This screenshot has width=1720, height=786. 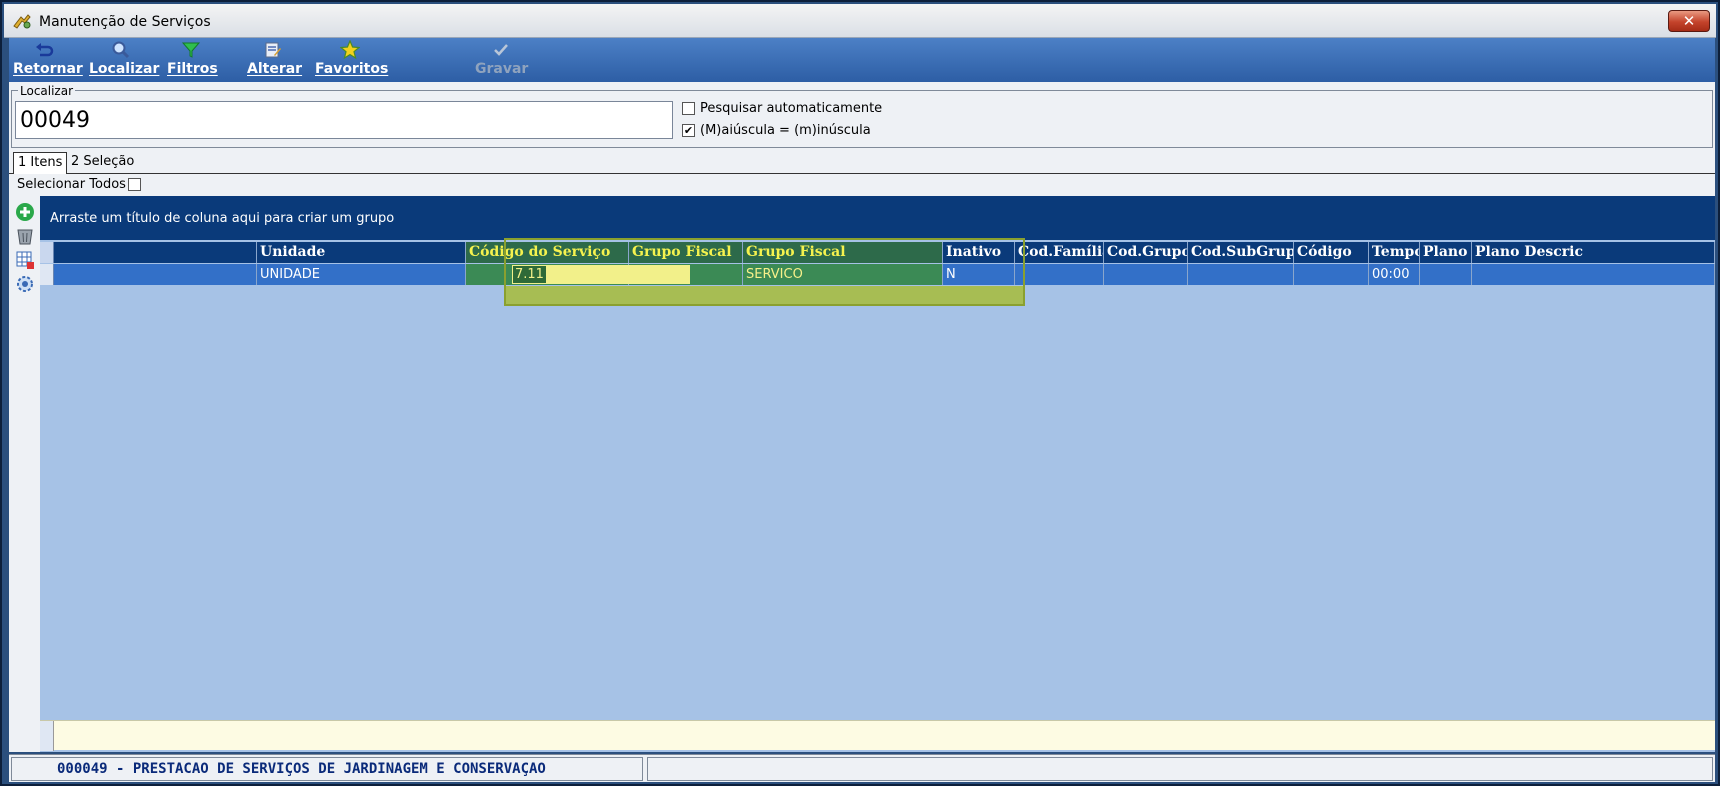 I want to click on funnel-icon, so click(x=191, y=50).